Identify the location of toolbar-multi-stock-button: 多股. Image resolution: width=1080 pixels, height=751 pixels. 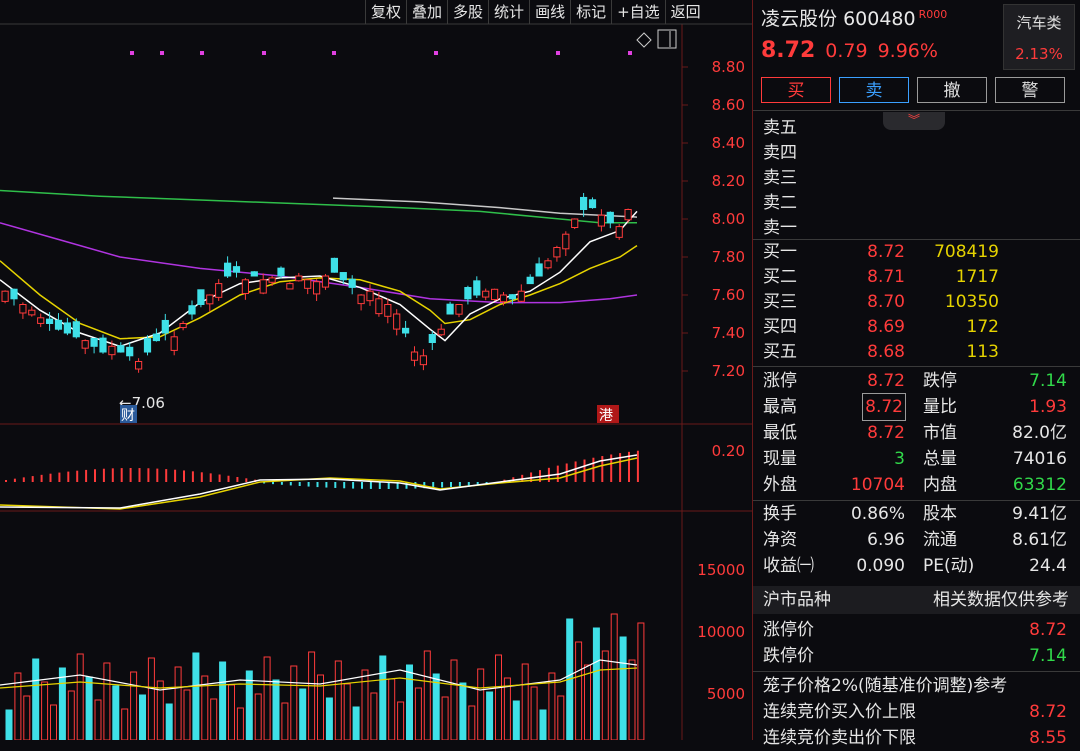
(467, 12).